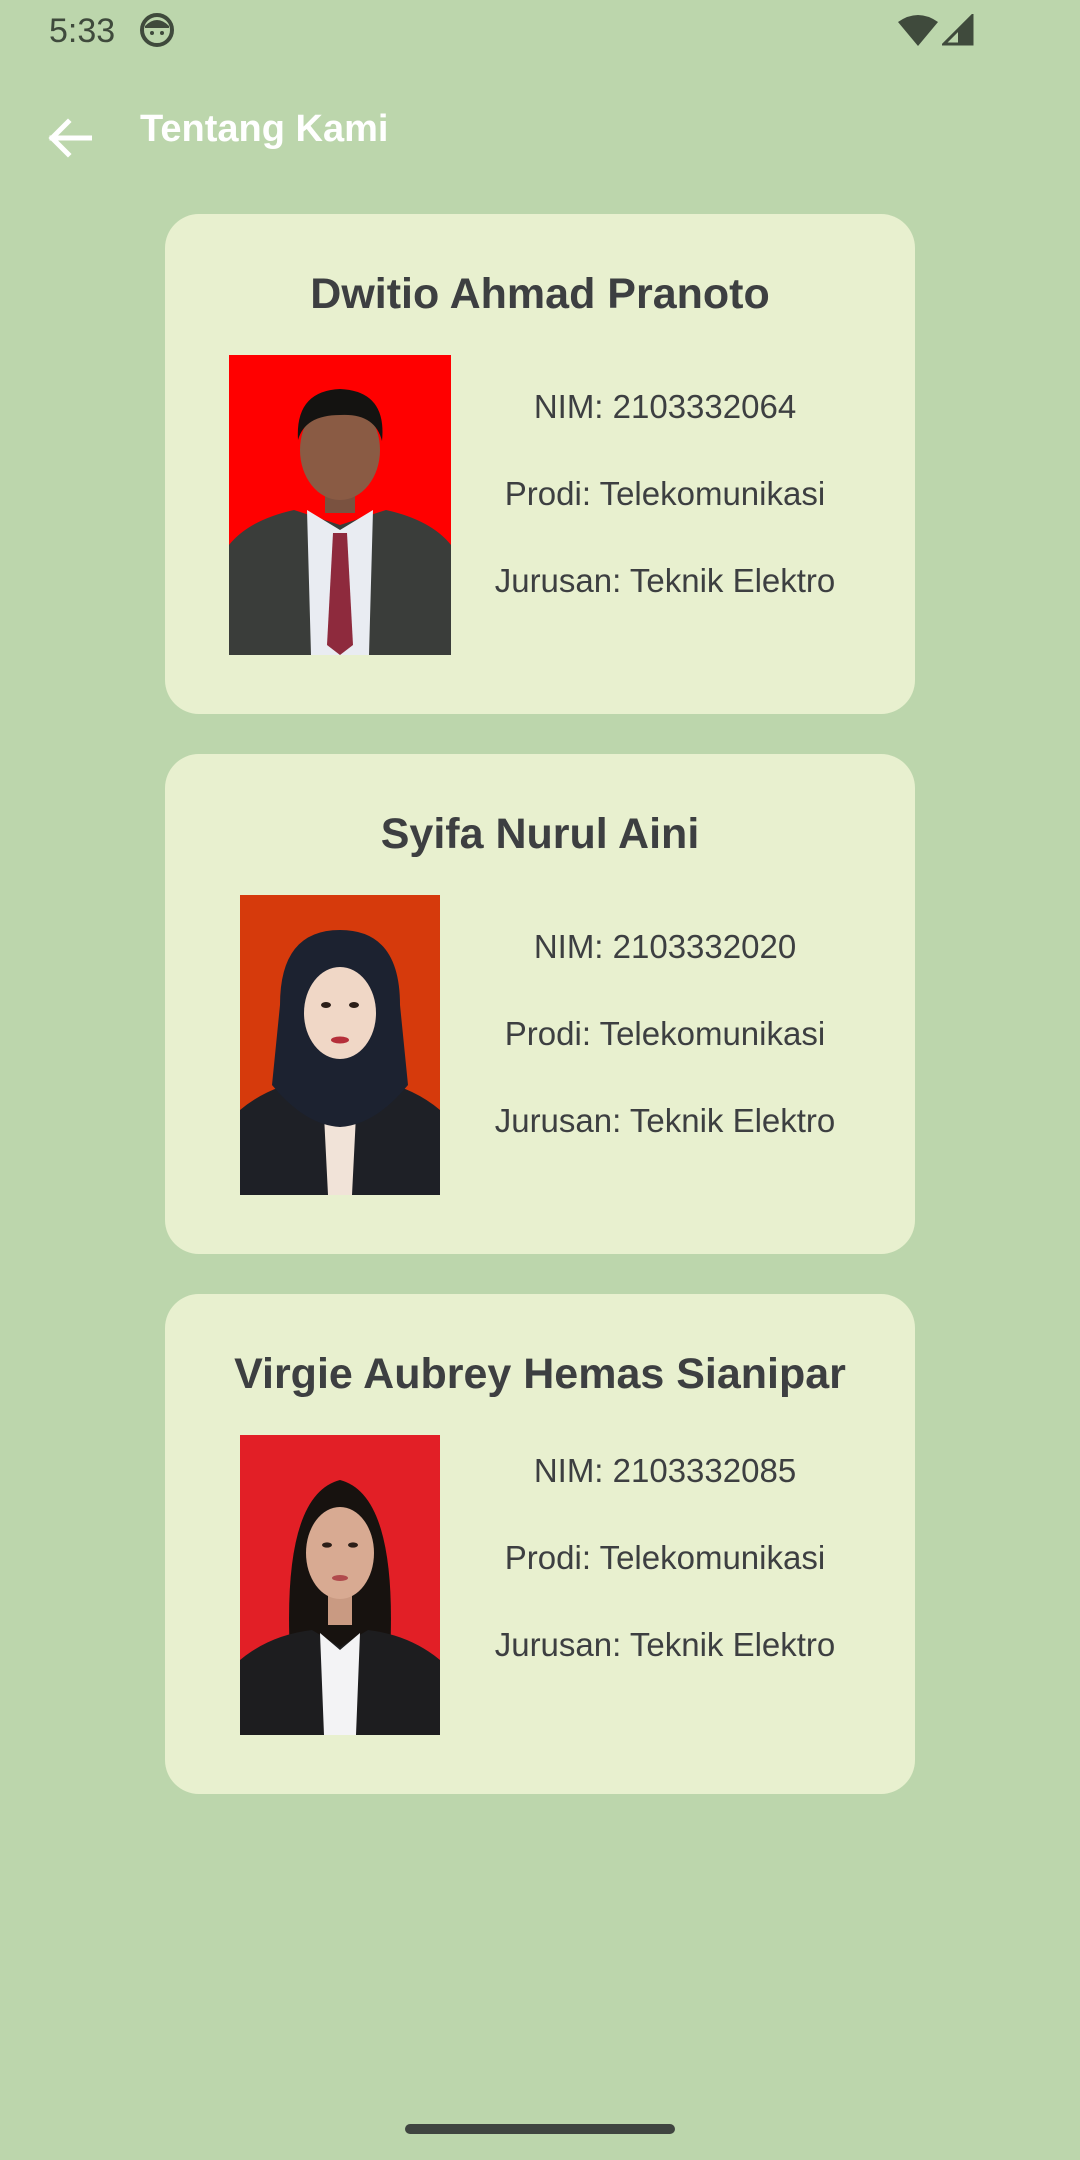 The height and width of the screenshot is (2160, 1080). I want to click on home-indicator, so click(540, 2129).